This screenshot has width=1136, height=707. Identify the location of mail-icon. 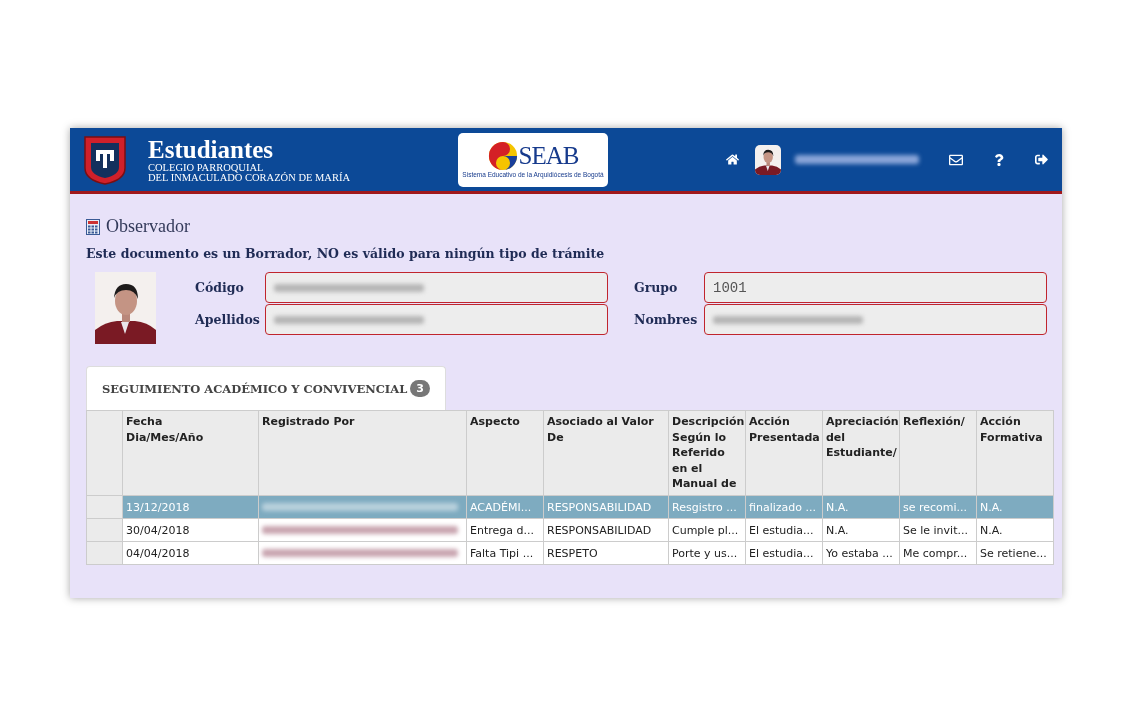
(956, 159).